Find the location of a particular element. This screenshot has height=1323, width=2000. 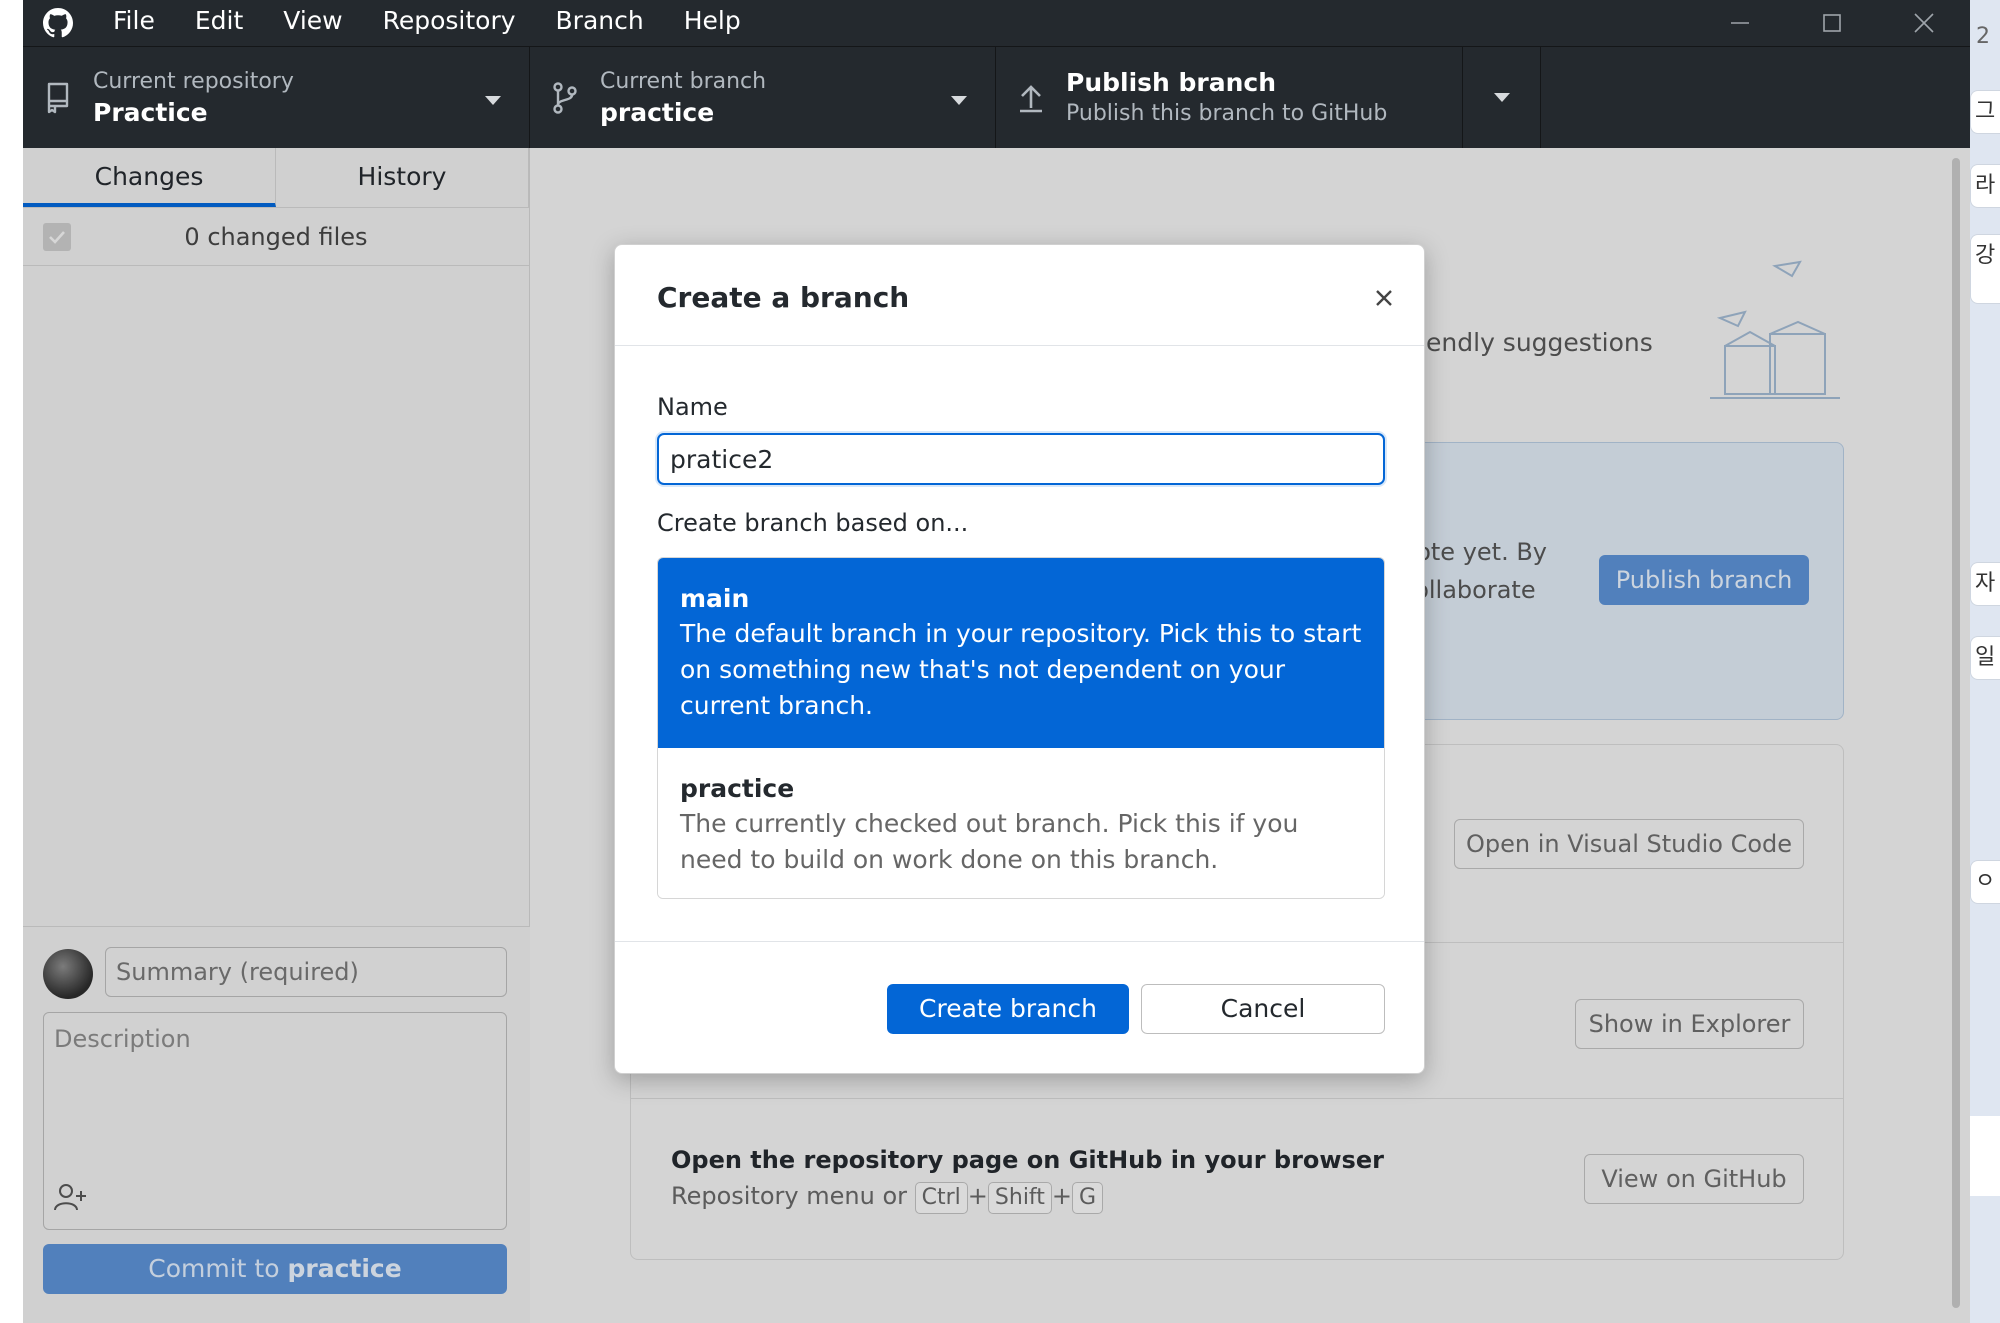

menu-help: Help is located at coordinates (712, 23).